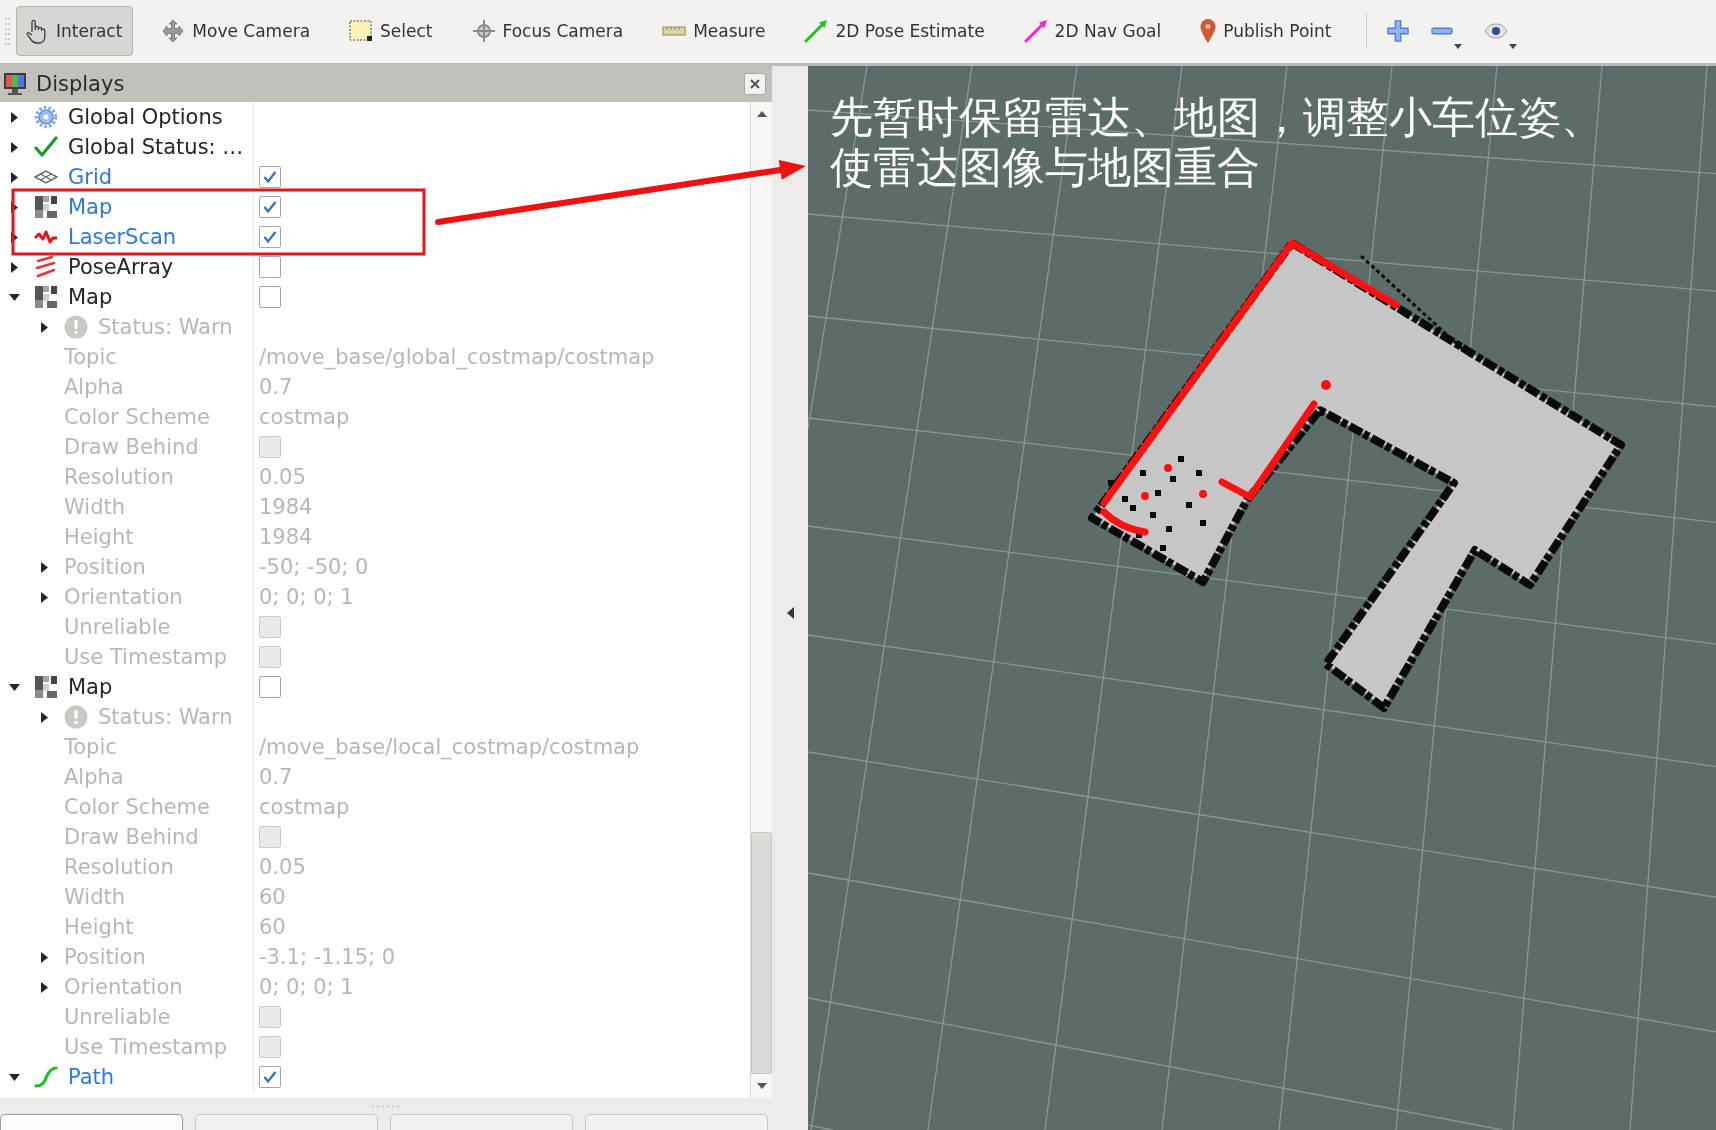 The height and width of the screenshot is (1130, 1716). I want to click on property-label: Unreliable, so click(117, 627).